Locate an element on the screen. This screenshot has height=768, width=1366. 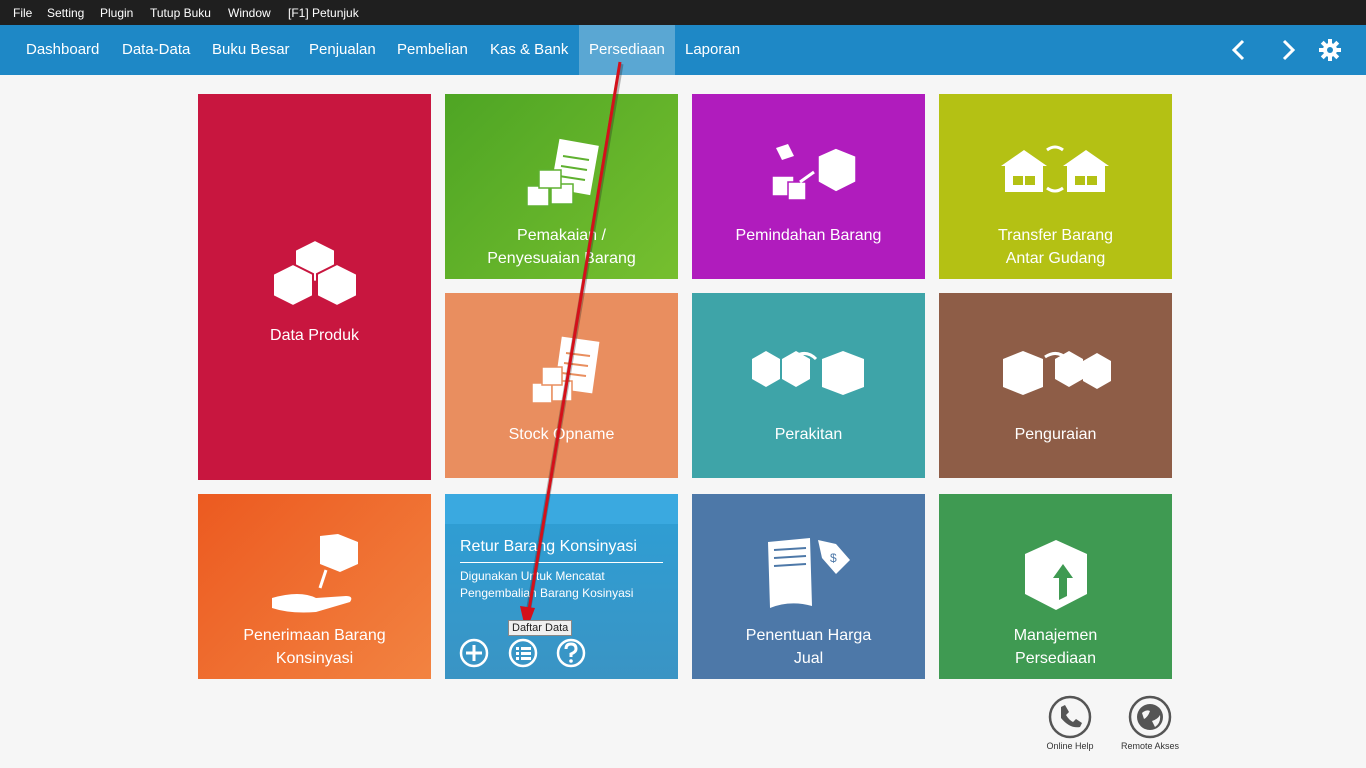
remote-akses-button: Remote Akses is located at coordinates (1150, 723).